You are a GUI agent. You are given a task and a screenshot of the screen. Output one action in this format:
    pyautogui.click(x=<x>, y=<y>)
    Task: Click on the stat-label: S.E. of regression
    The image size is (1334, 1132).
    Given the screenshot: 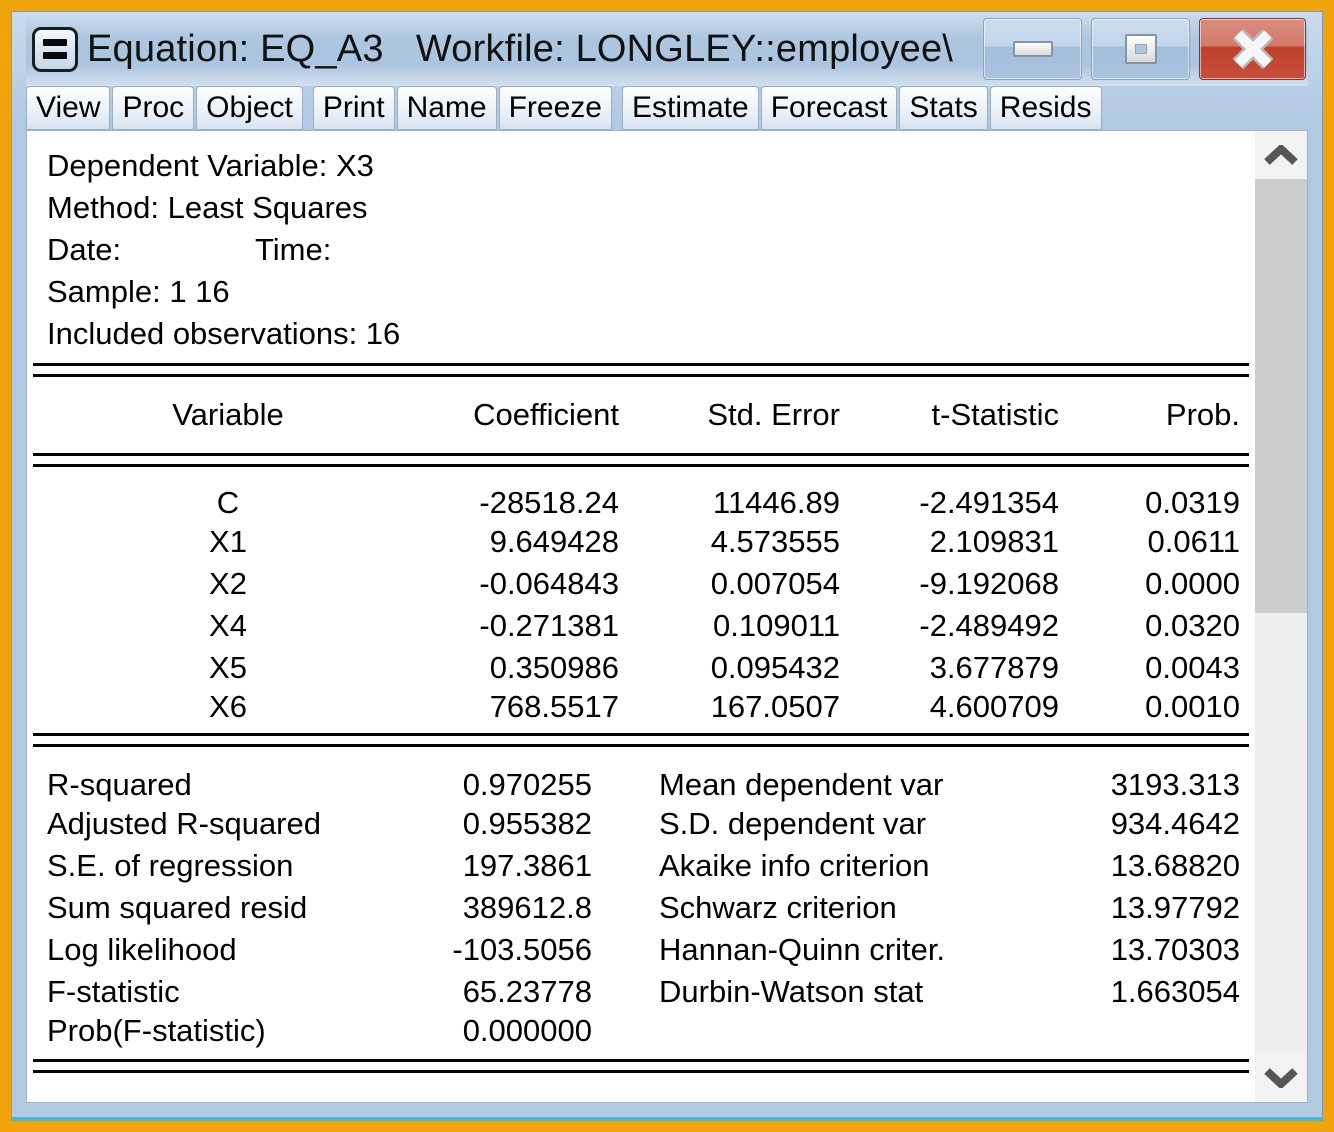 What is the action you would take?
    pyautogui.click(x=170, y=865)
    